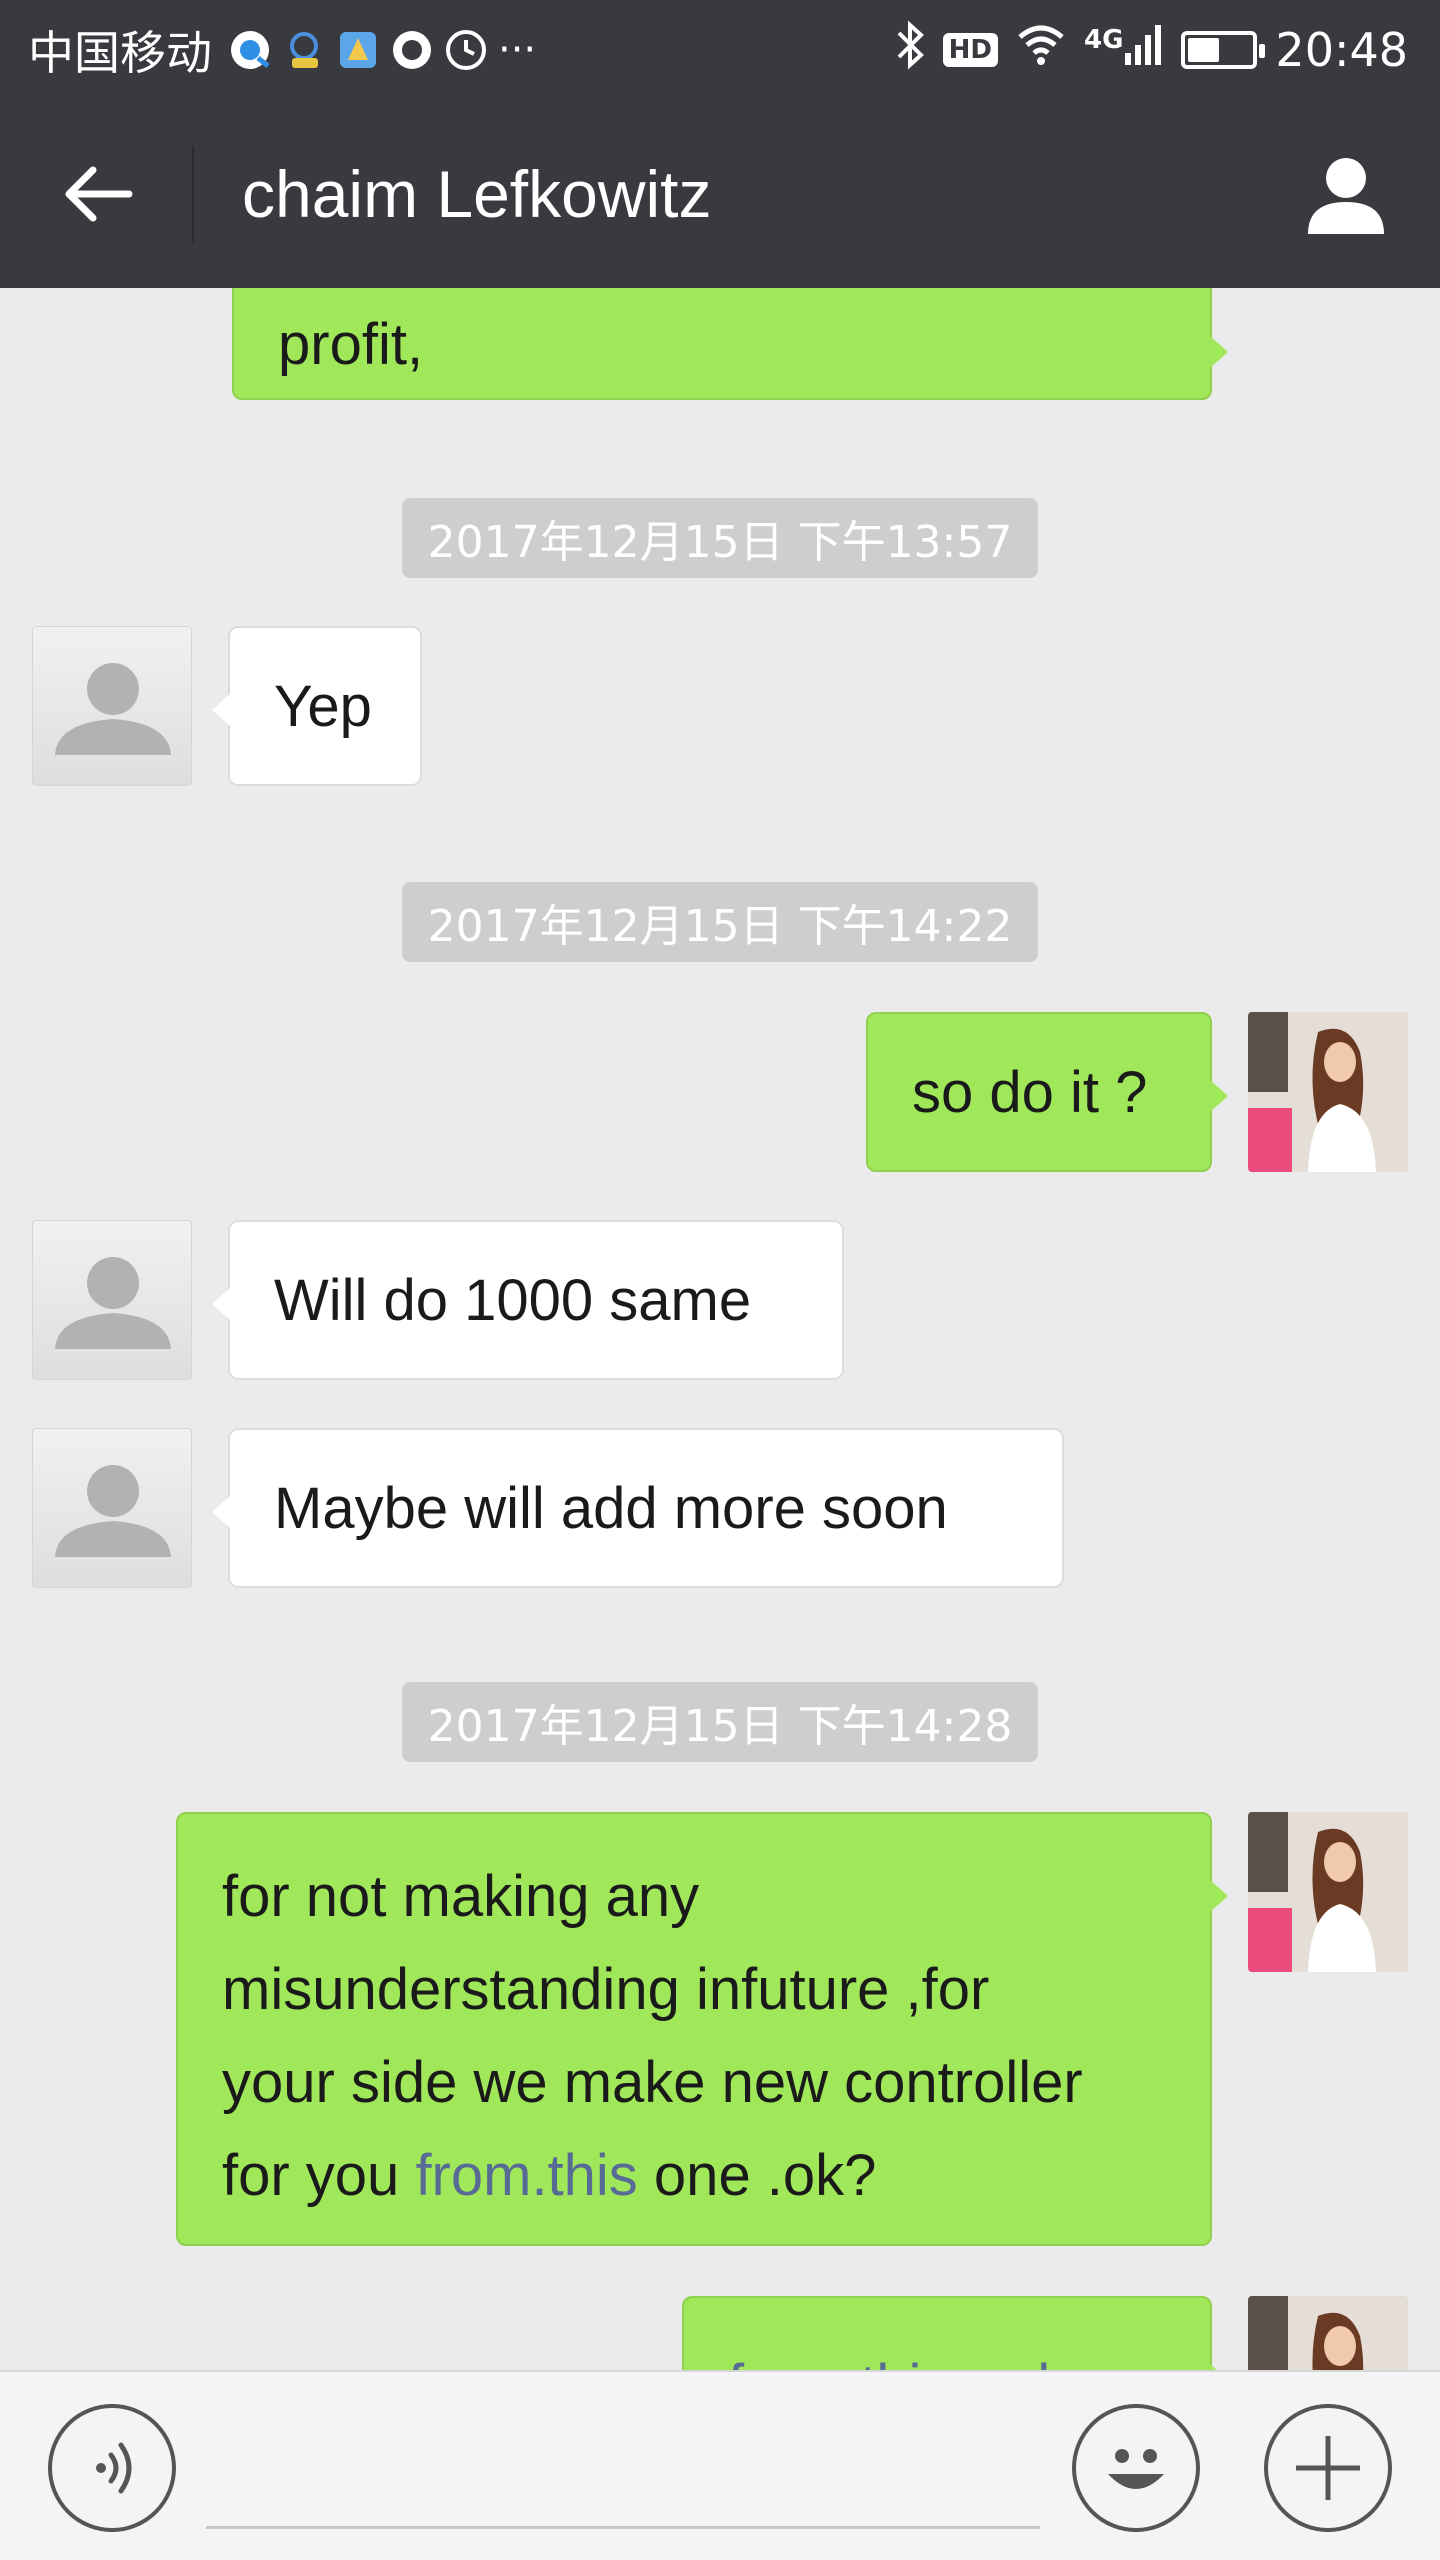 This screenshot has width=1440, height=2560. What do you see at coordinates (461, 1896) in the screenshot?
I see `message-line: for not making any` at bounding box center [461, 1896].